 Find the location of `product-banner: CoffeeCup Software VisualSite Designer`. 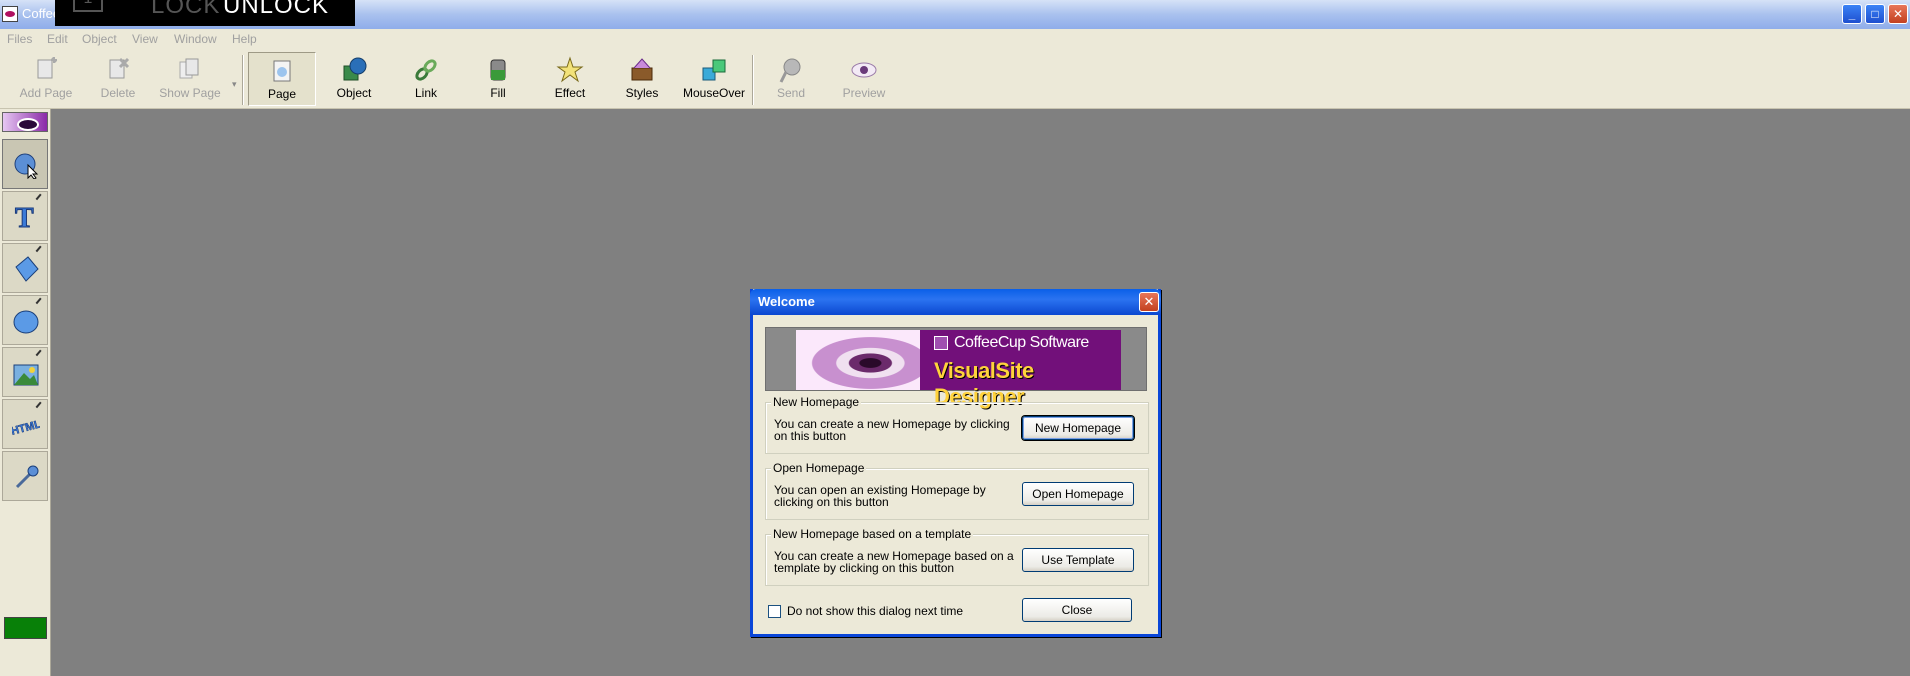

product-banner: CoffeeCup Software VisualSite Designer is located at coordinates (956, 368).